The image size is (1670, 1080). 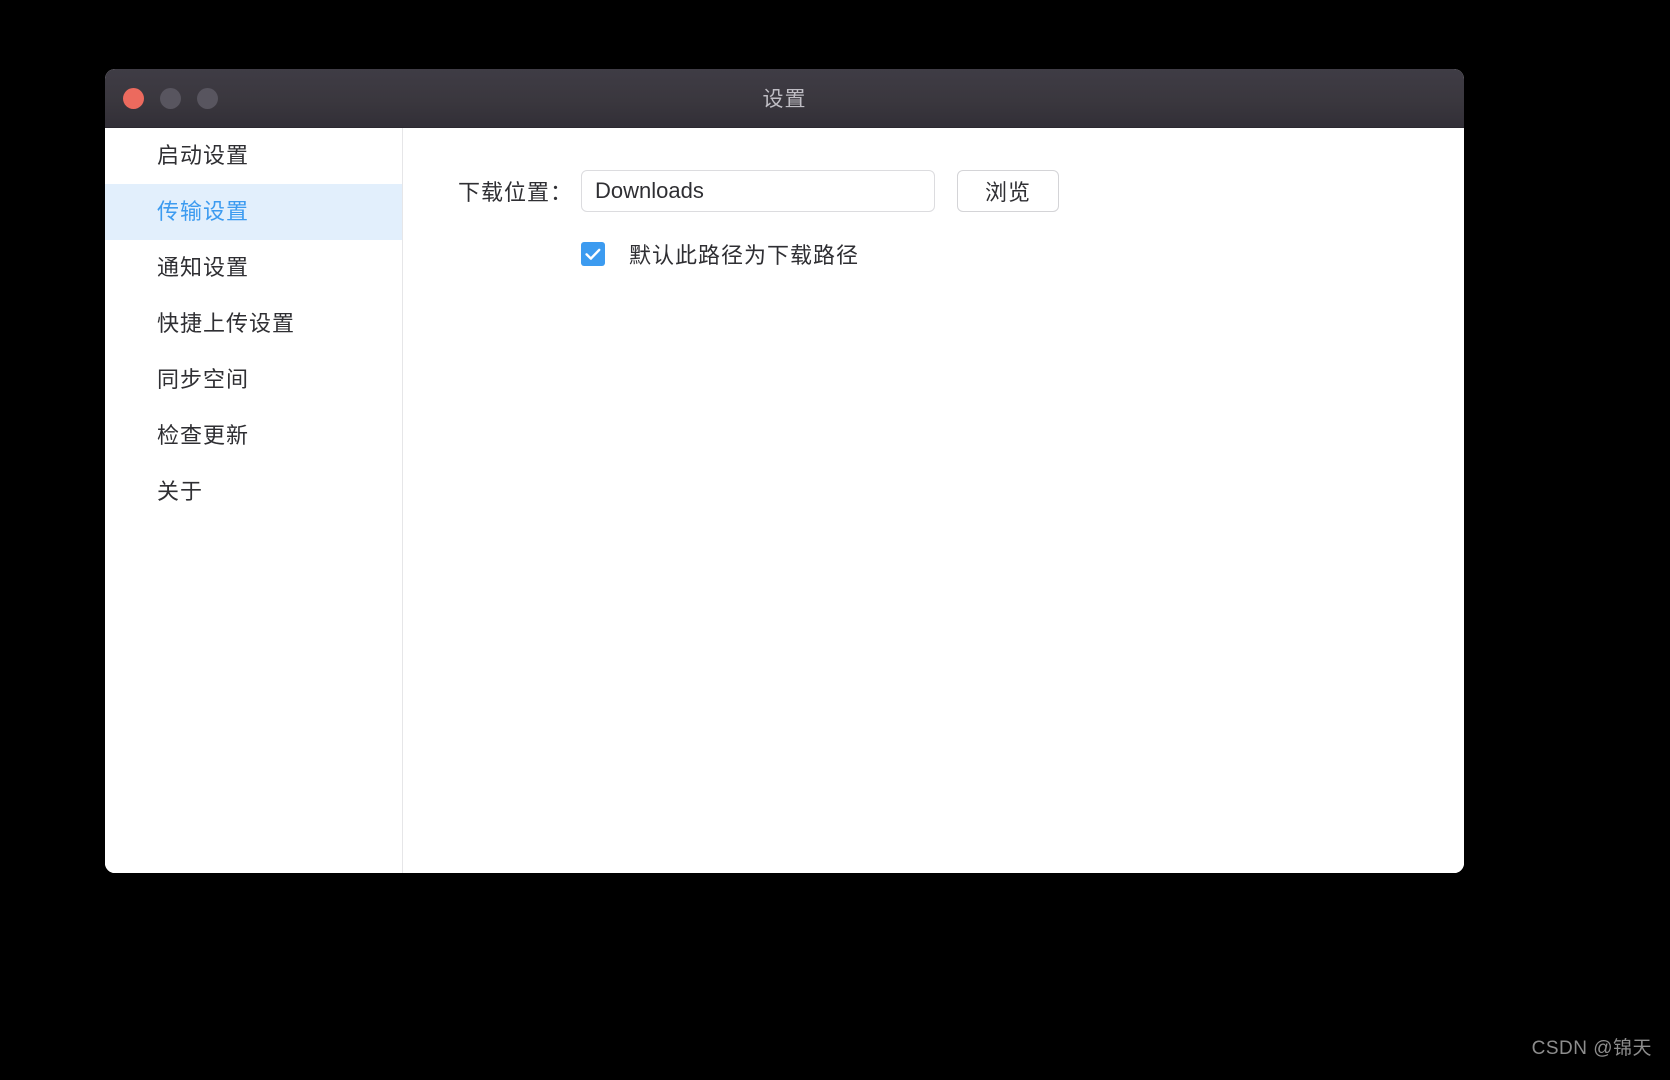 I want to click on download-location-label: 下载位置：, so click(x=515, y=192).